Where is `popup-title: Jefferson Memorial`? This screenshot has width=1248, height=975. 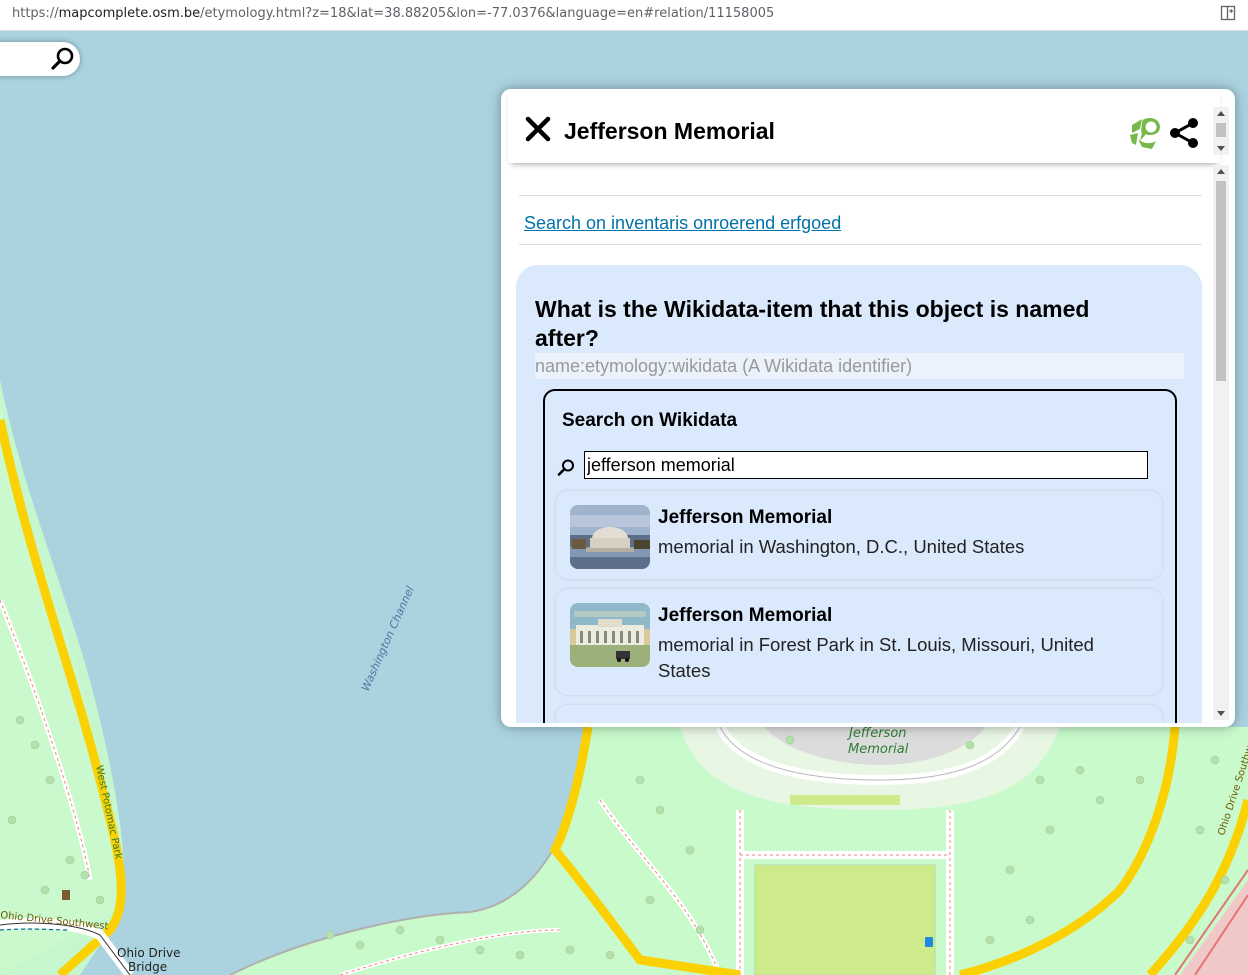
popup-title: Jefferson Memorial is located at coordinates (669, 131).